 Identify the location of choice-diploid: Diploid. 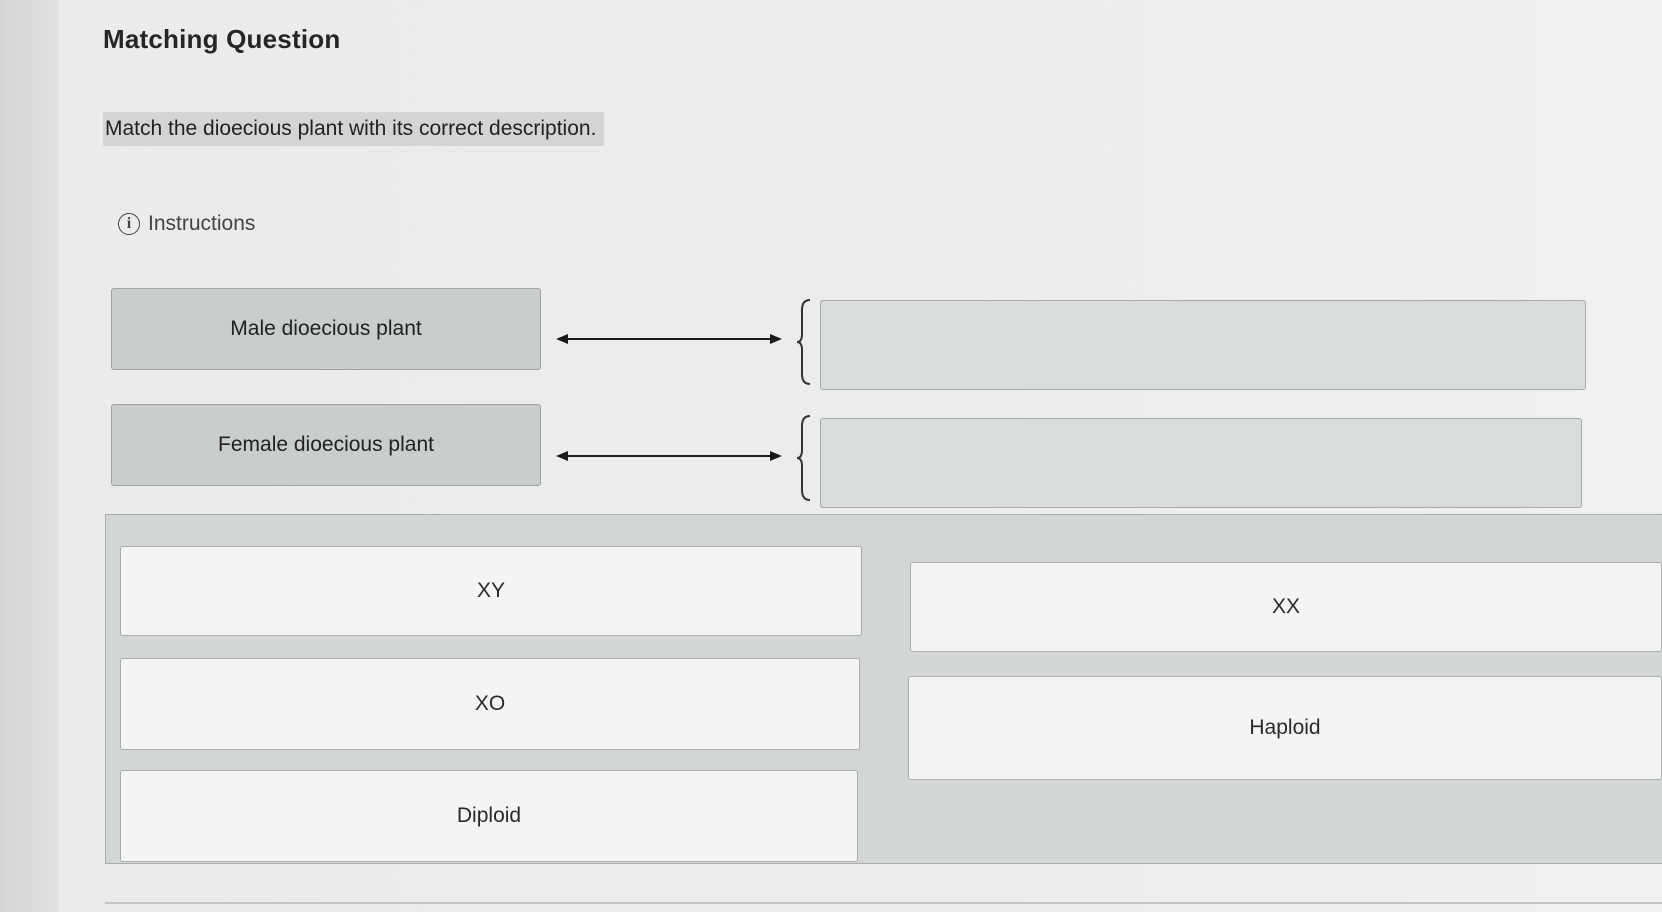
(489, 816).